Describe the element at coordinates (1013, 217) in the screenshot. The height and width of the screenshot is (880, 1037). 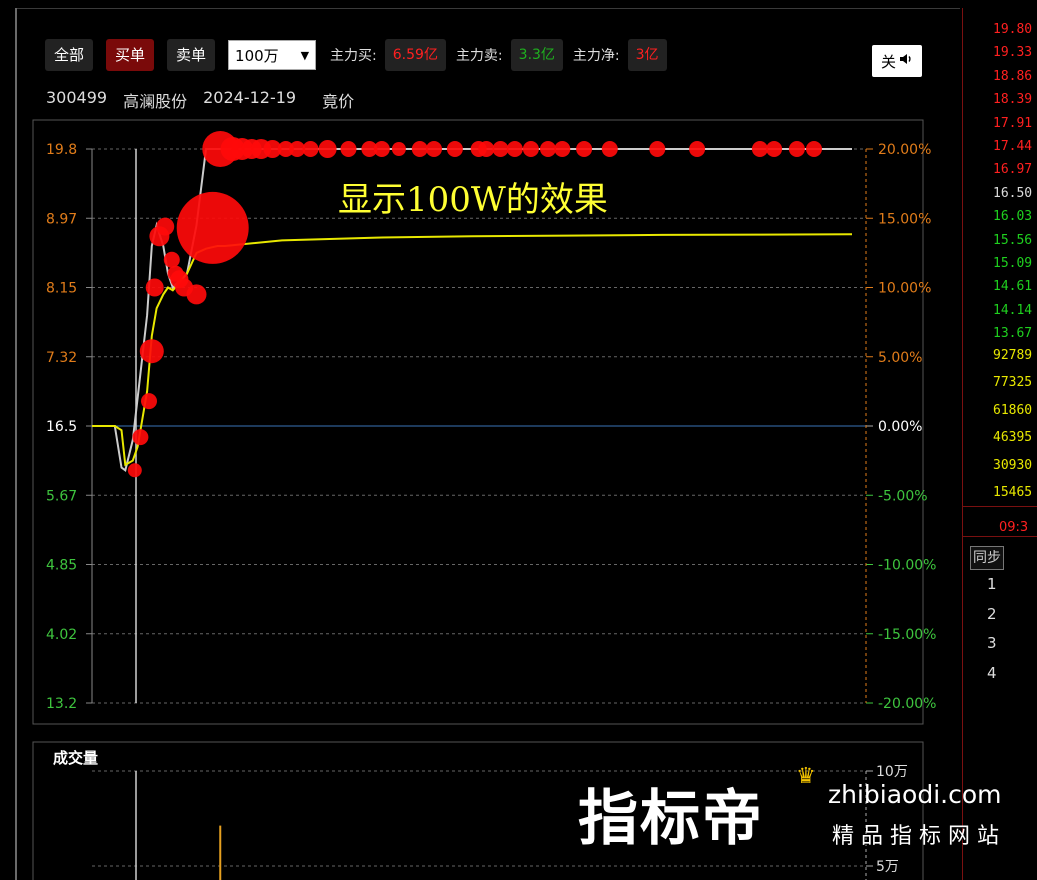
I see `price-level: 16.03` at that location.